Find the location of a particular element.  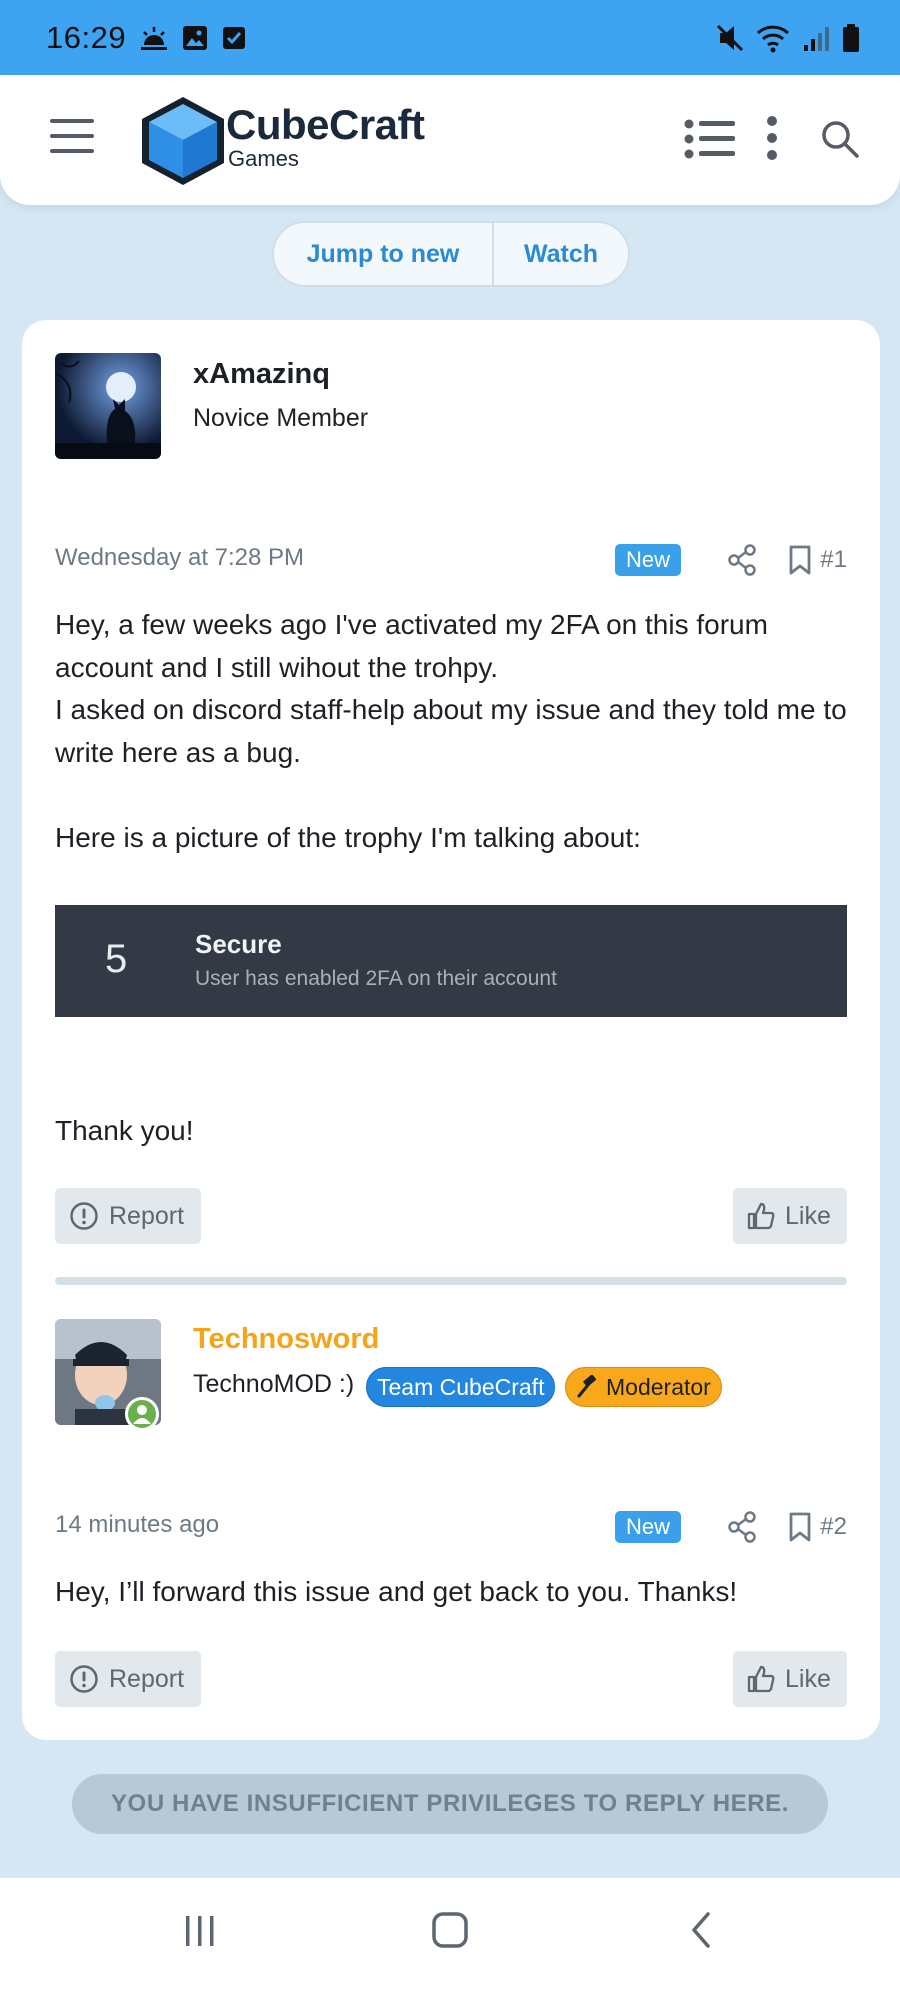

post-number: #1 is located at coordinates (833, 560).